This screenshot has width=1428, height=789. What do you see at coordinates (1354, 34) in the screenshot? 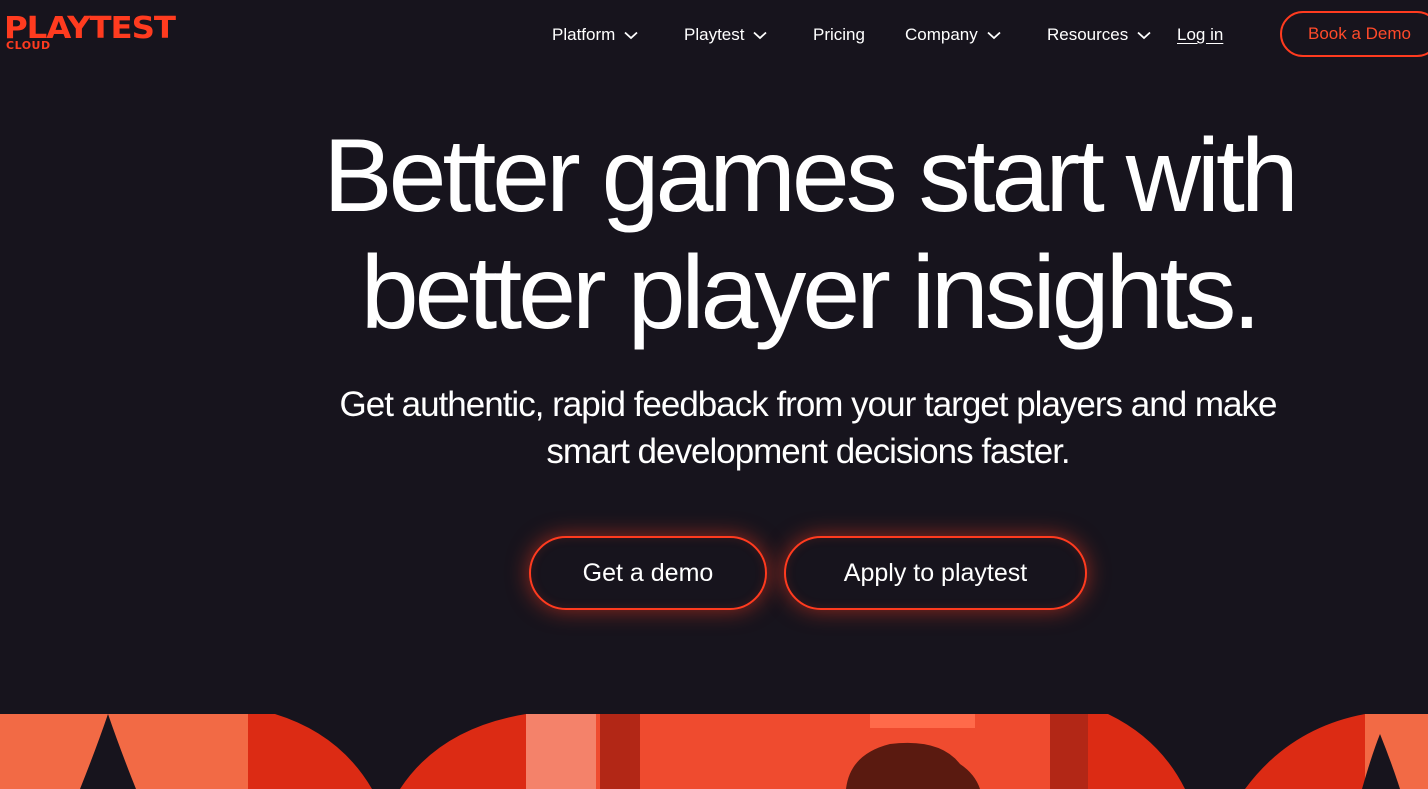
I see `book-demo-button: Book a Demo` at bounding box center [1354, 34].